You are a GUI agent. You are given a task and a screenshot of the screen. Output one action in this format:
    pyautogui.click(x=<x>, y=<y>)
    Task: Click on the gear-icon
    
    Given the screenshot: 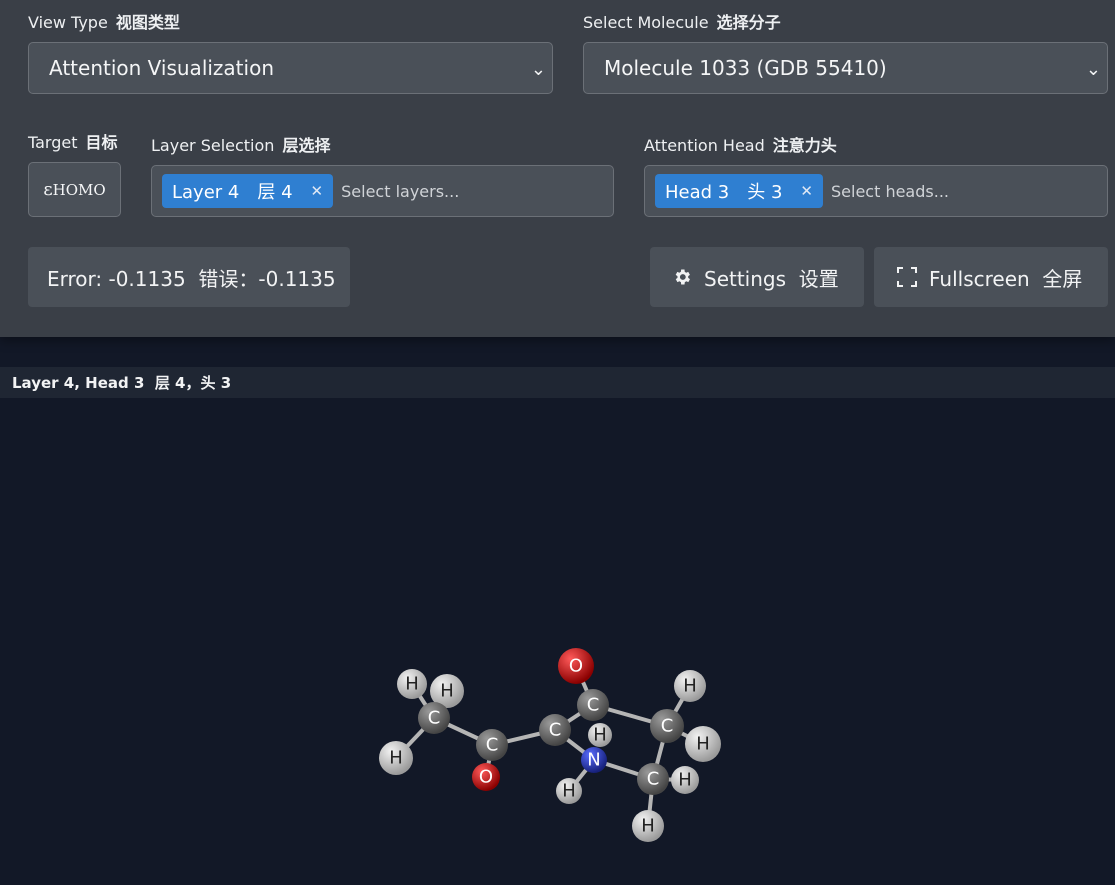 What is the action you would take?
    pyautogui.click(x=682, y=277)
    